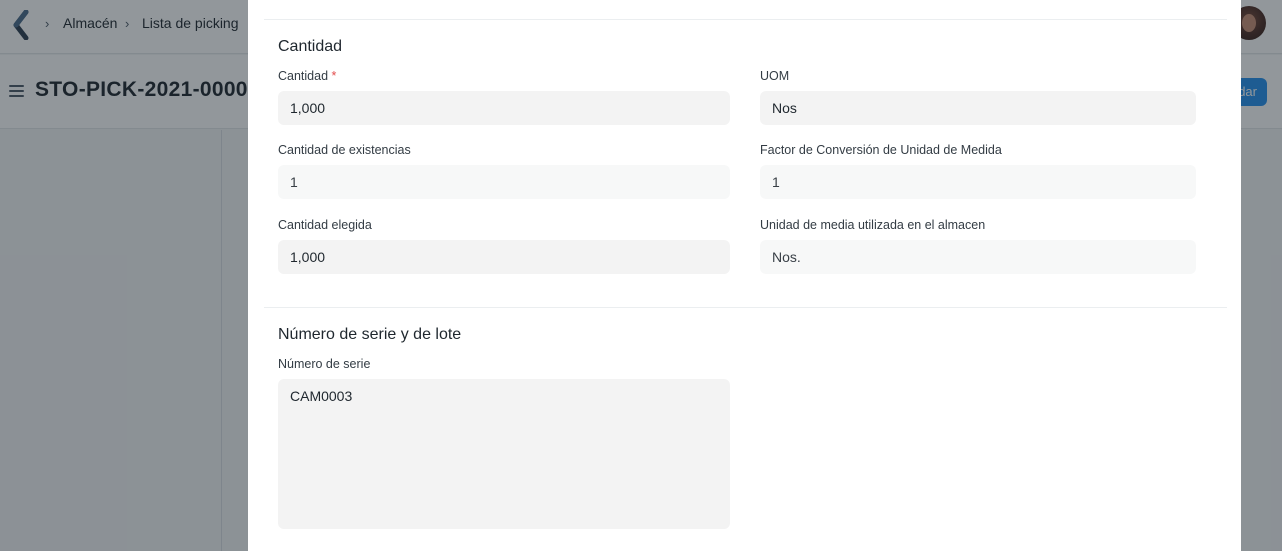  What do you see at coordinates (978, 182) in the screenshot?
I see `conversion-factor-field: 1` at bounding box center [978, 182].